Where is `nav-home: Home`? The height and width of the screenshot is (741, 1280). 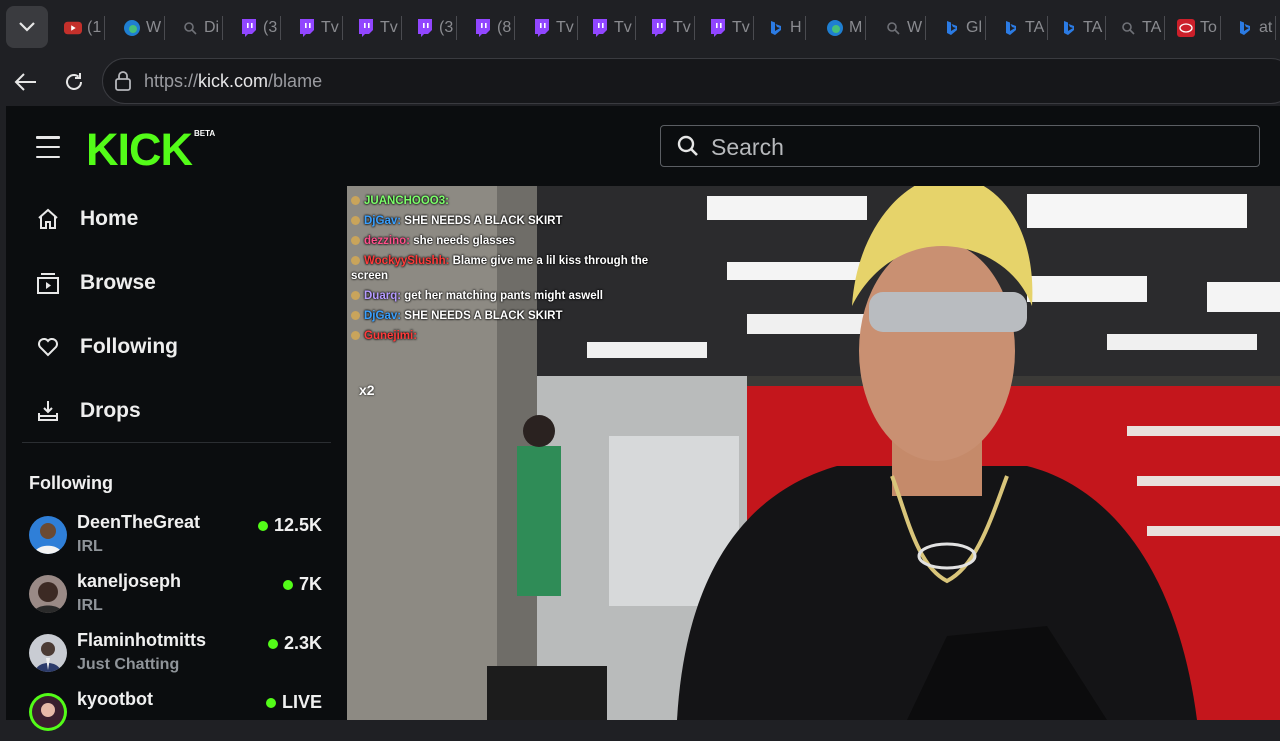
nav-home: Home is located at coordinates (87, 219).